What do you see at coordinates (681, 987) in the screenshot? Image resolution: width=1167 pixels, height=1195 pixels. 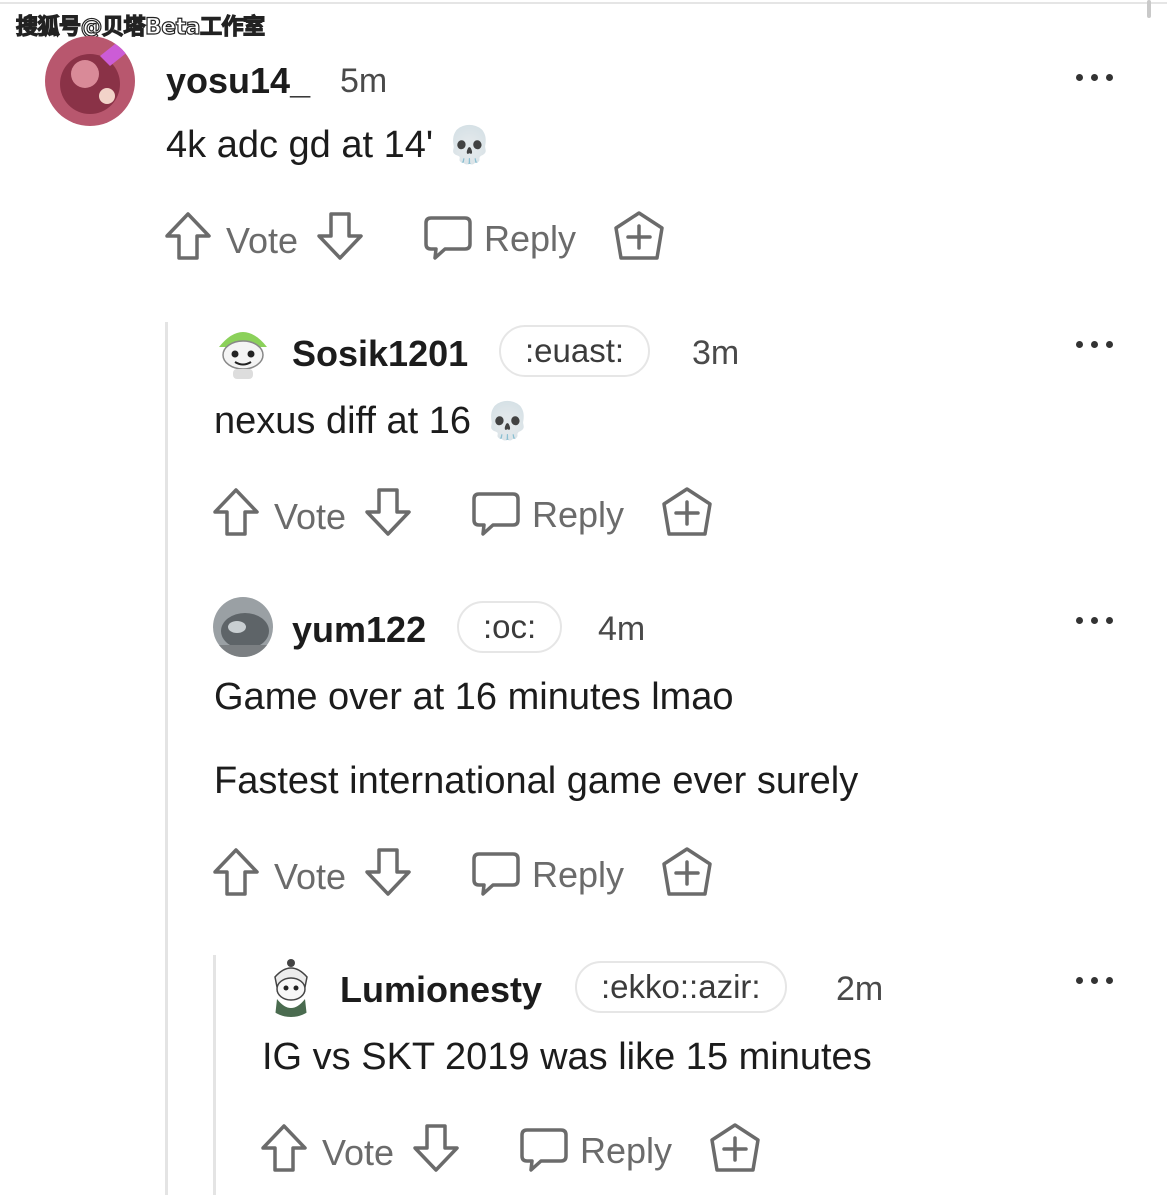 I see `user-flair: :ekko::azir:` at bounding box center [681, 987].